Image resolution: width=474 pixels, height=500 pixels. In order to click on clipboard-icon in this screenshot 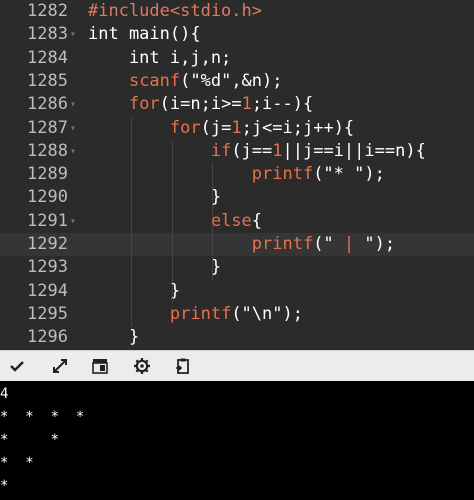, I will do `click(182, 366)`.